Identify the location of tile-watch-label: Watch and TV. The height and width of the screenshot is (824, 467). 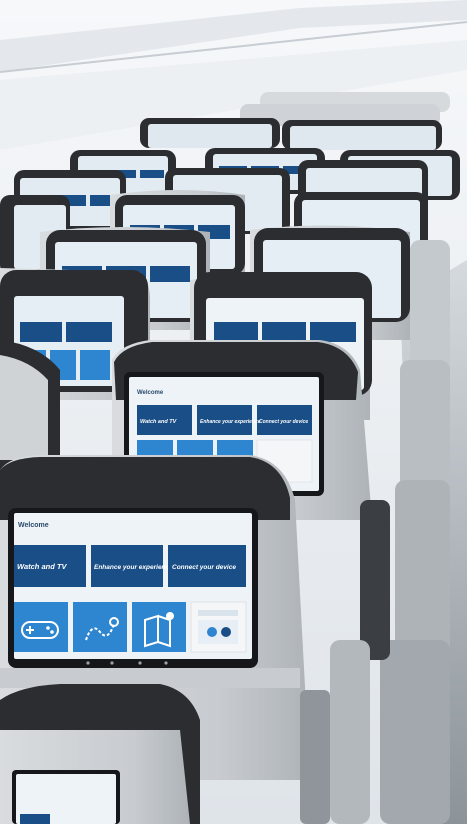
(42, 566).